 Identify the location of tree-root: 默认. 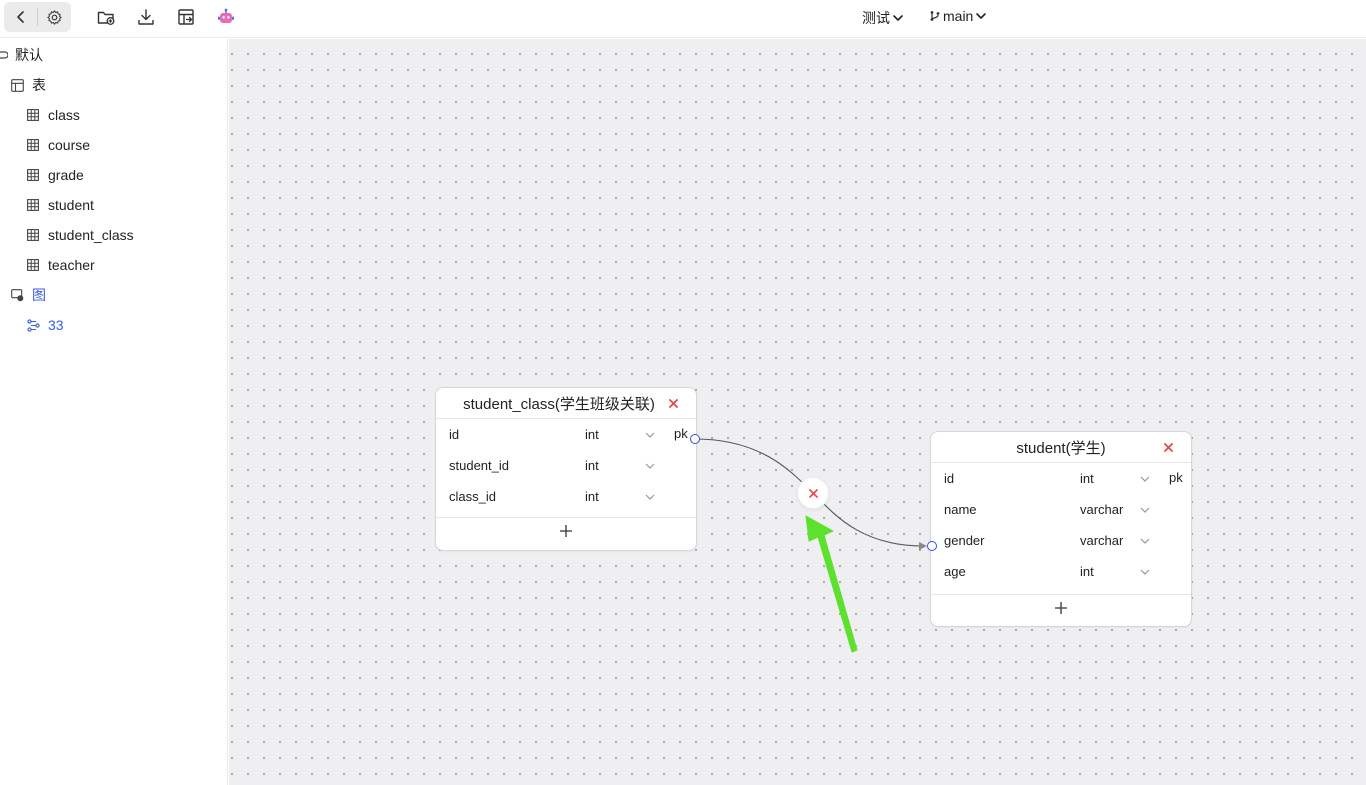
(21, 55).